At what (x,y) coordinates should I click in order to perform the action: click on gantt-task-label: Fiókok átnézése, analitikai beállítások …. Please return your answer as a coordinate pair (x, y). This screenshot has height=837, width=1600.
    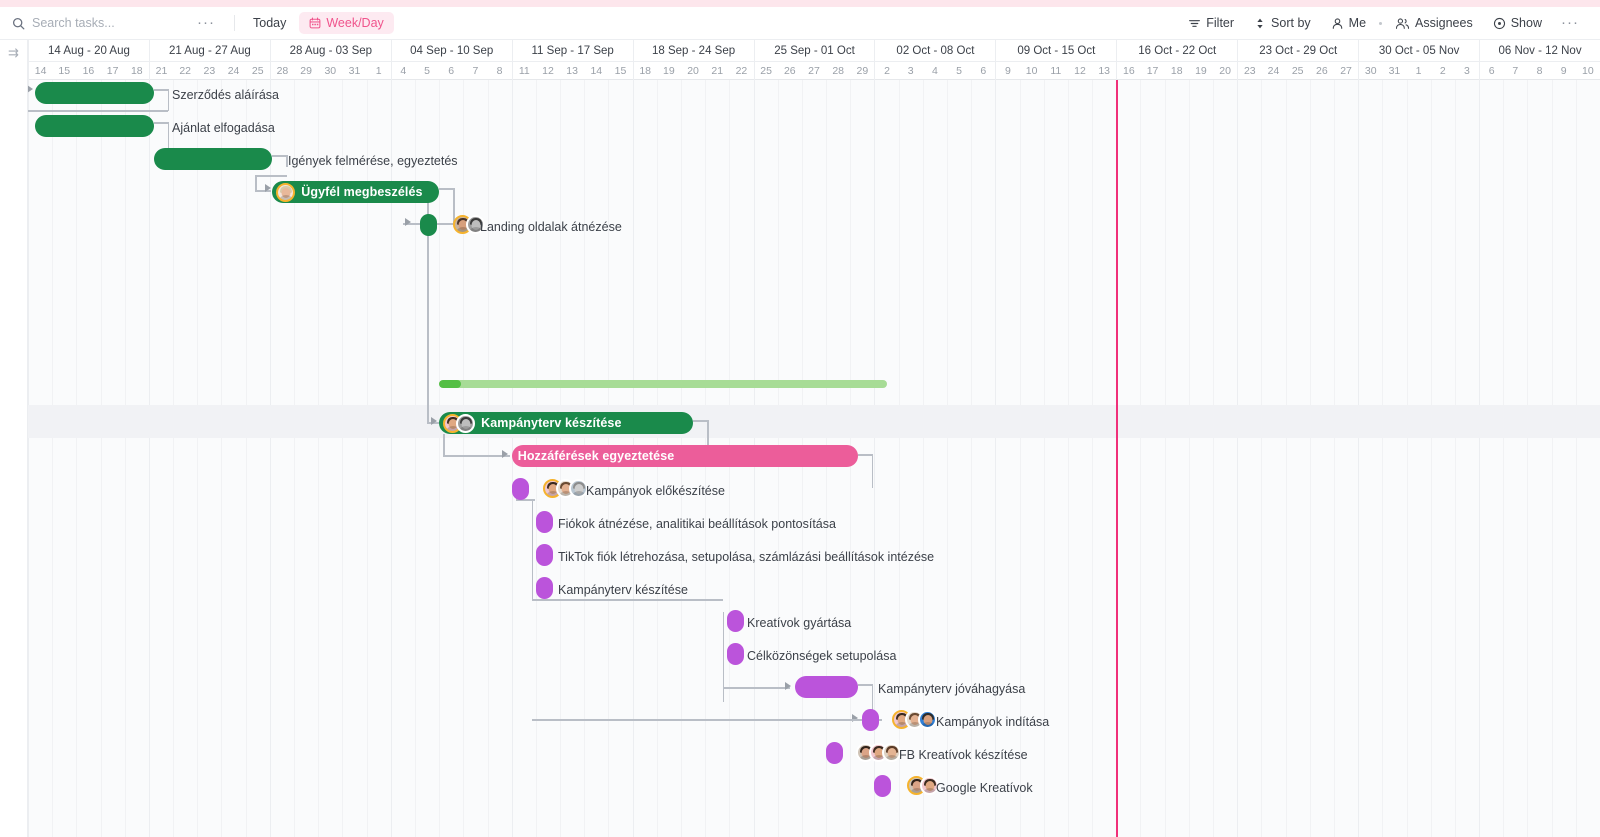
    Looking at the image, I should click on (697, 524).